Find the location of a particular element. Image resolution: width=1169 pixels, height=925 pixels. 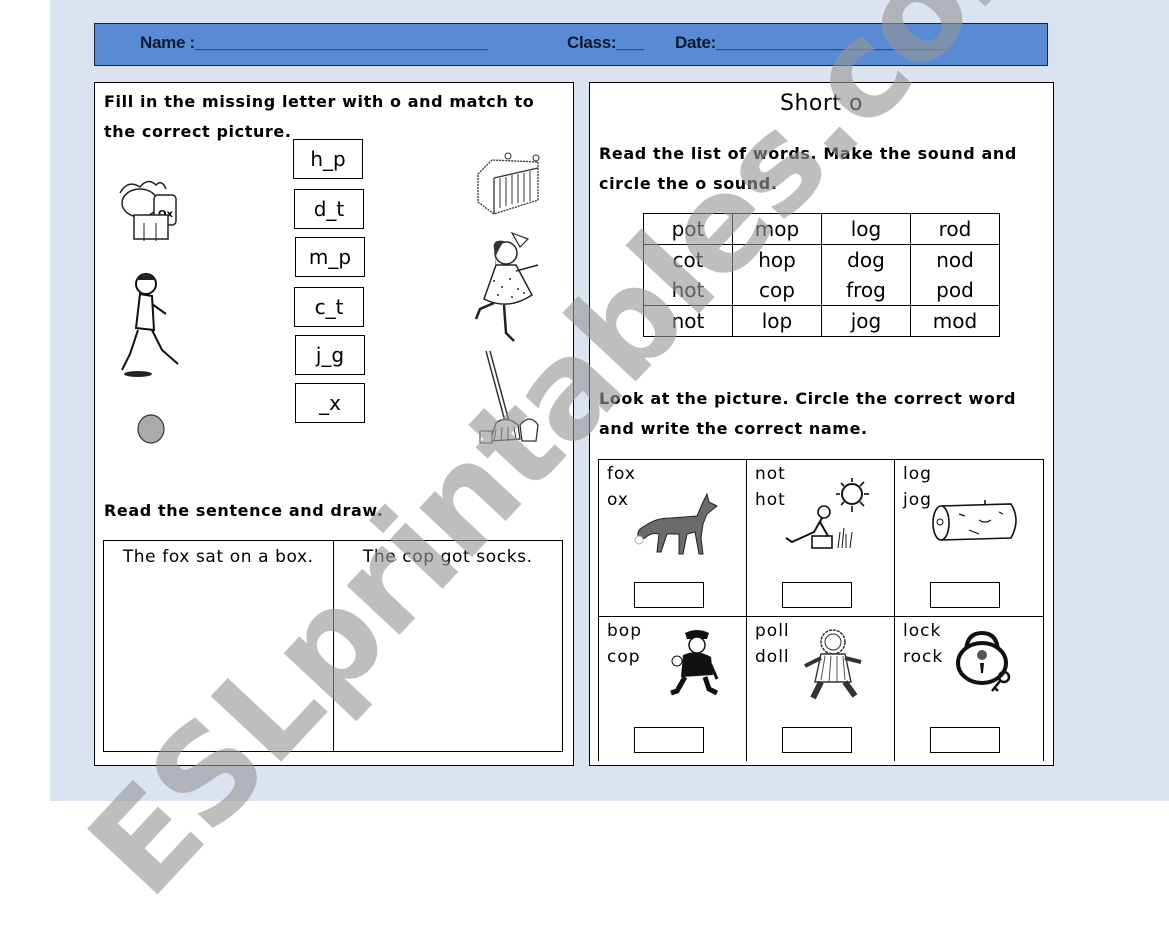

word-cell: mop is located at coordinates (777, 229).